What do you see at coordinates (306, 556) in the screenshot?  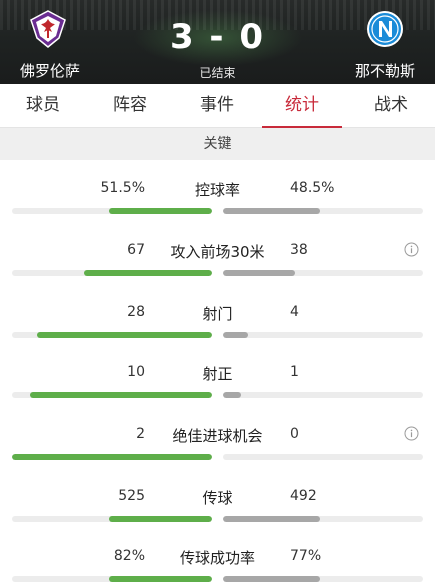 I see `away-stat-value: 77%` at bounding box center [306, 556].